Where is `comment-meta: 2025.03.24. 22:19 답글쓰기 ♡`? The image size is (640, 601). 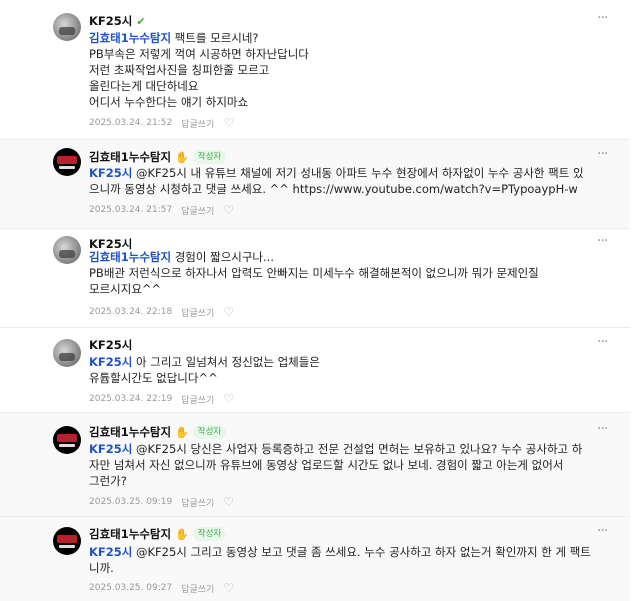
comment-meta: 2025.03.24. 22:19 답글쓰기 ♡ is located at coordinates (161, 399).